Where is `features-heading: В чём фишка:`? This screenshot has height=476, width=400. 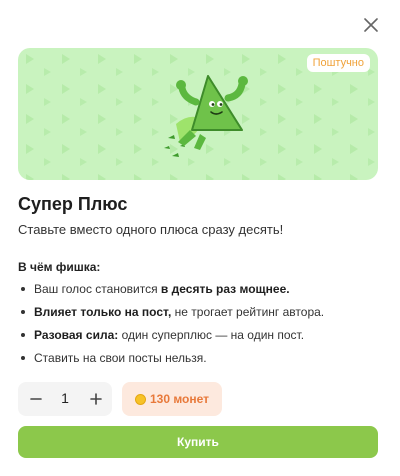 features-heading: В чём фишка: is located at coordinates (59, 267).